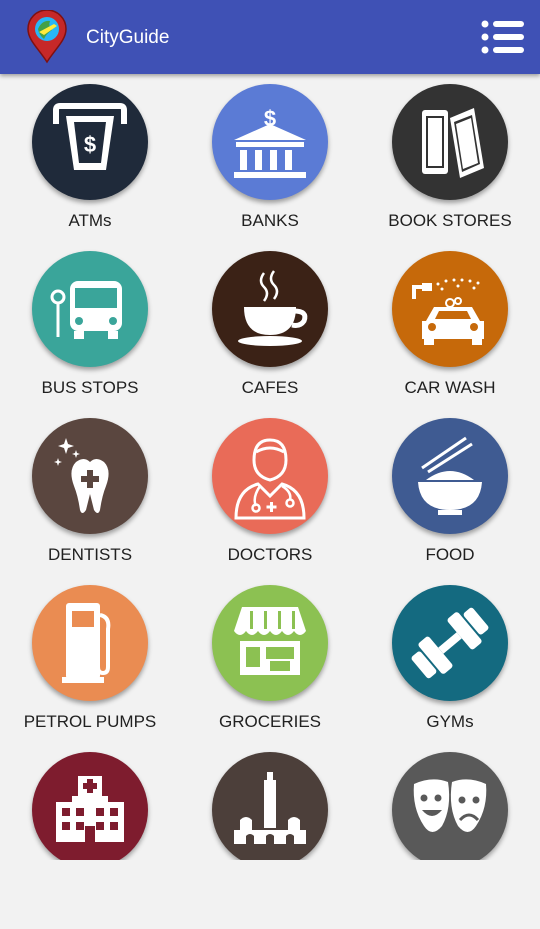 The height and width of the screenshot is (929, 540). I want to click on category-label: DENTISTS, so click(90, 554).